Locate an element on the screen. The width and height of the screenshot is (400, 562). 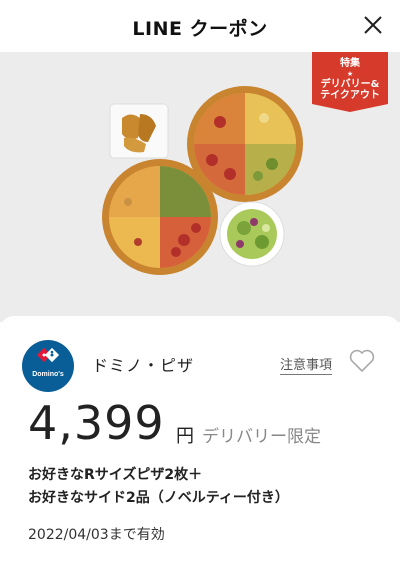
notes-link: 注意事項 is located at coordinates (306, 364).